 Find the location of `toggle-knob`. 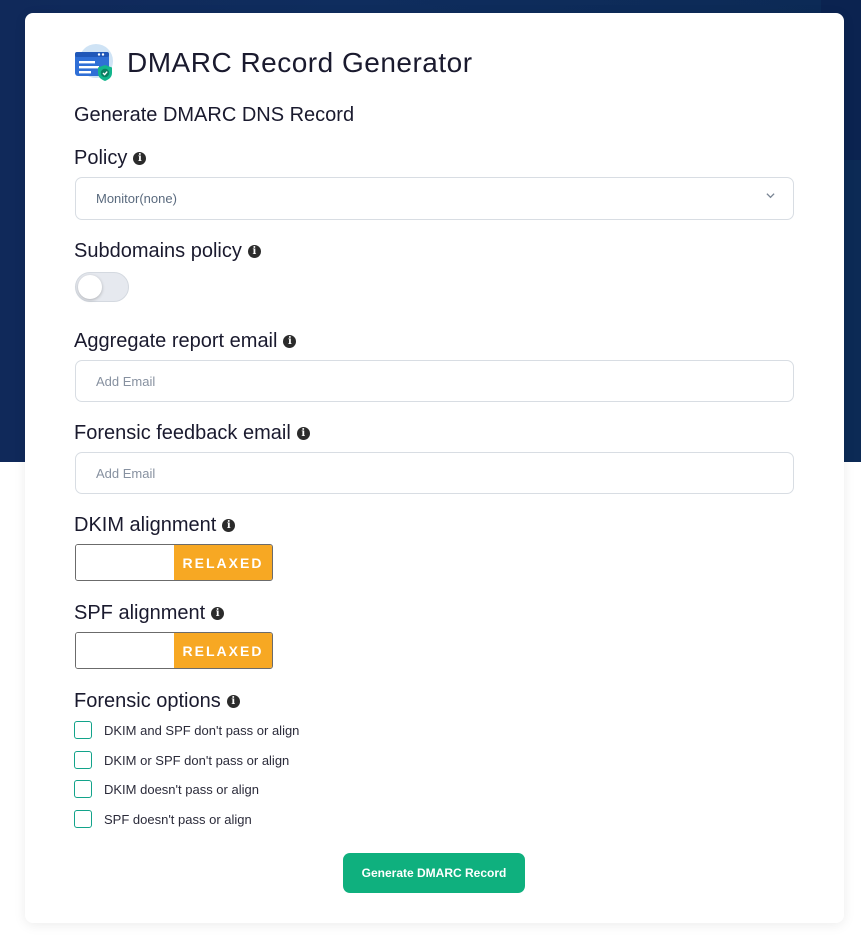

toggle-knob is located at coordinates (90, 287).